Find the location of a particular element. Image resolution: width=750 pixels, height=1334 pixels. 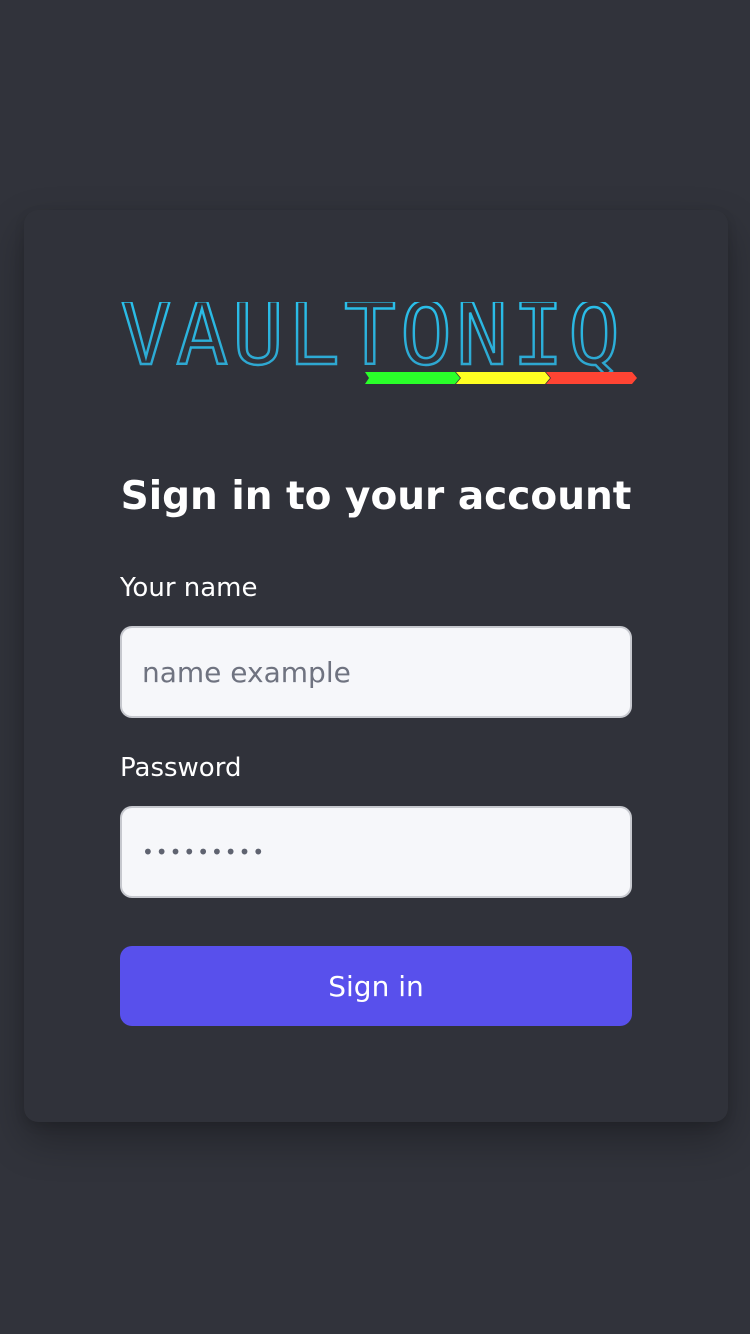

logo-green-segment is located at coordinates (412, 378).